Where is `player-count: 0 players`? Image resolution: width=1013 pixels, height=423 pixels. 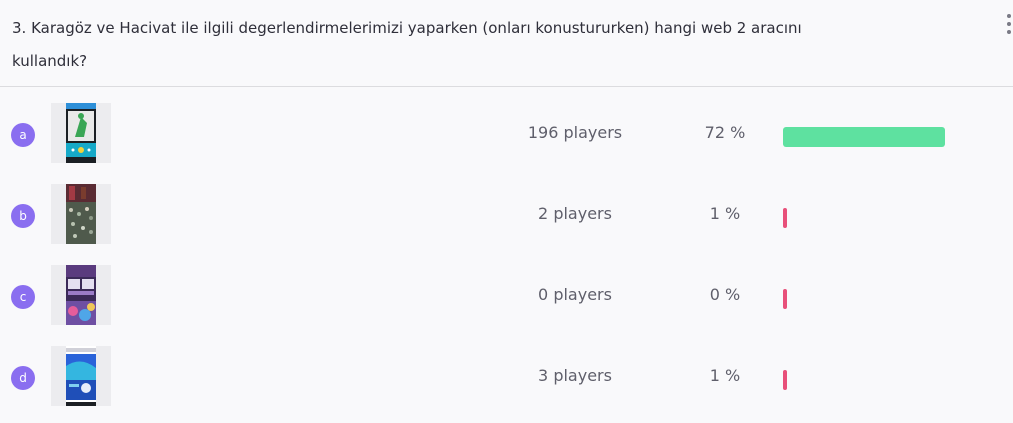 player-count: 0 players is located at coordinates (575, 294).